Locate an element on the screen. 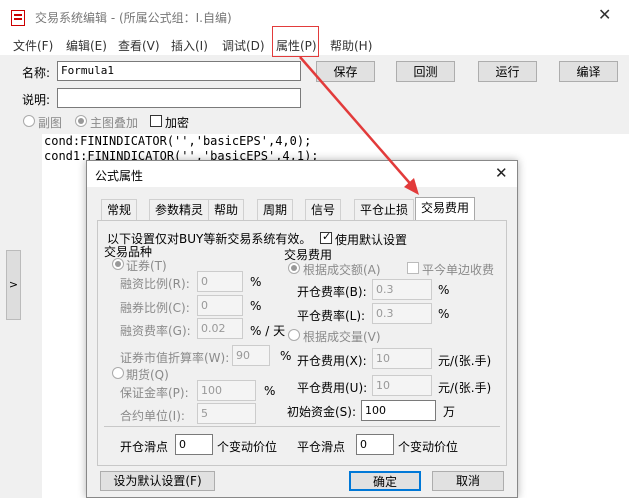  close-icon: ✕ is located at coordinates (604, 14).